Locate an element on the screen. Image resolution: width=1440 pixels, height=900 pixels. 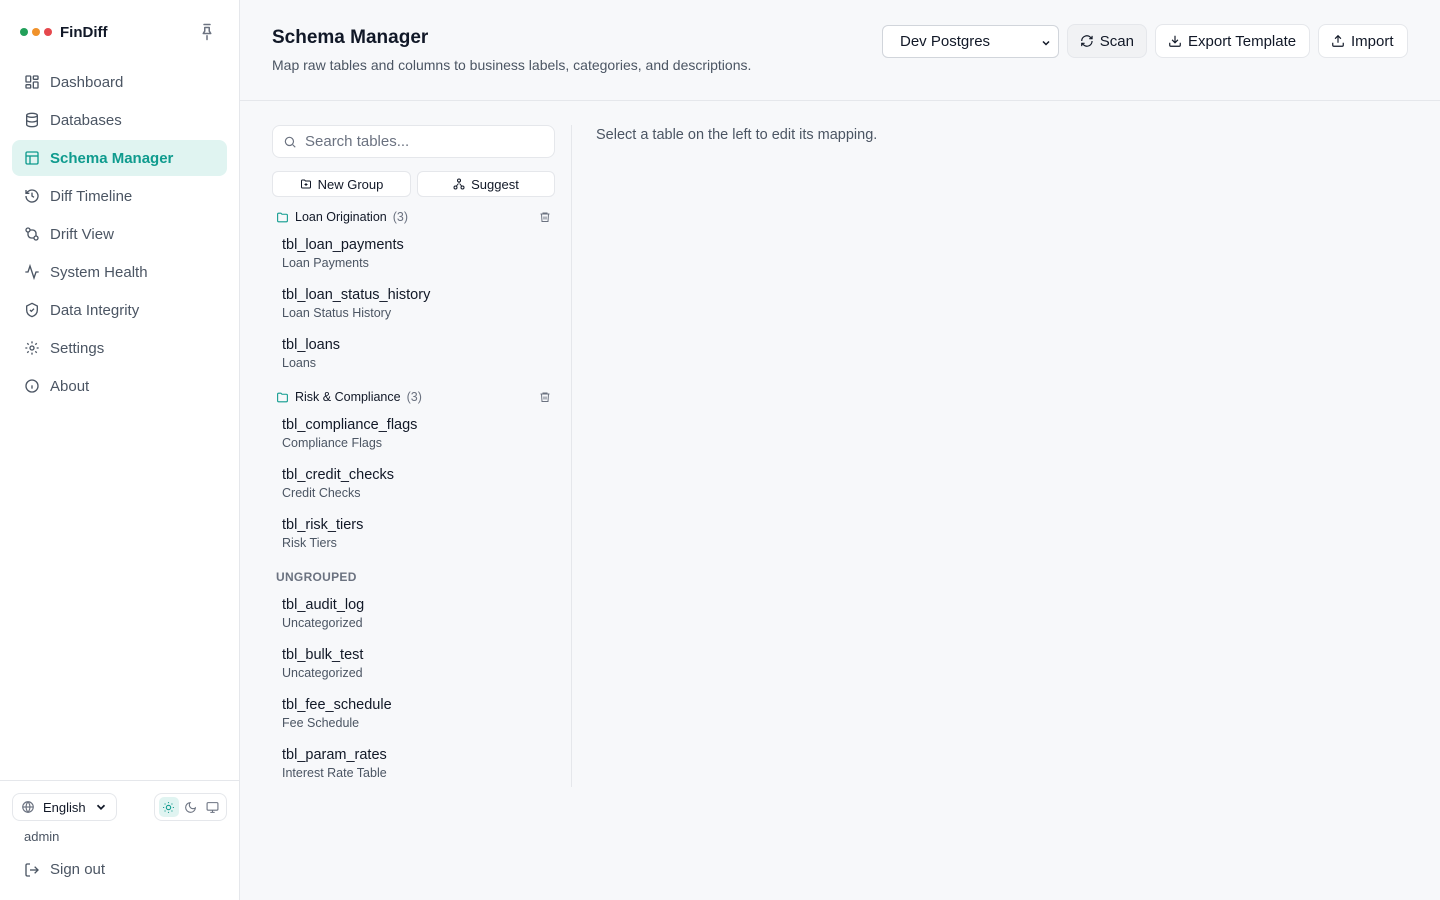
table-item: tbl_param_rates Interest Rate Table is located at coordinates (417, 769).